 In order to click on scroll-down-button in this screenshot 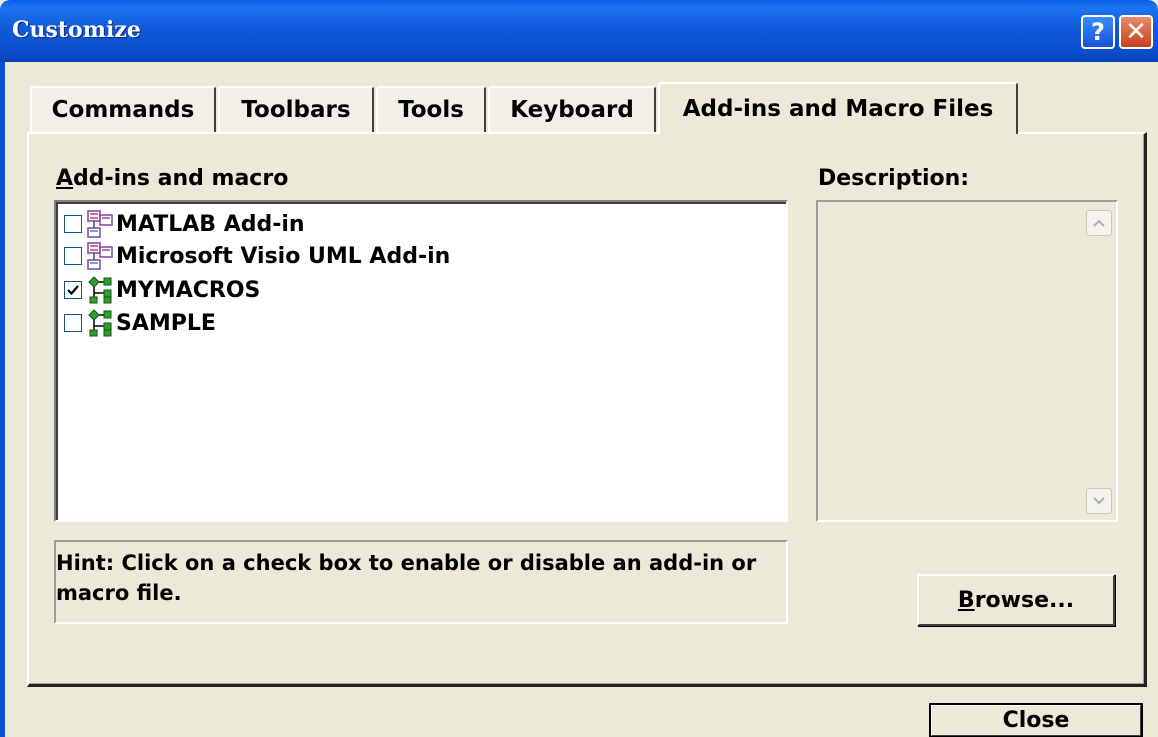, I will do `click(1099, 501)`.